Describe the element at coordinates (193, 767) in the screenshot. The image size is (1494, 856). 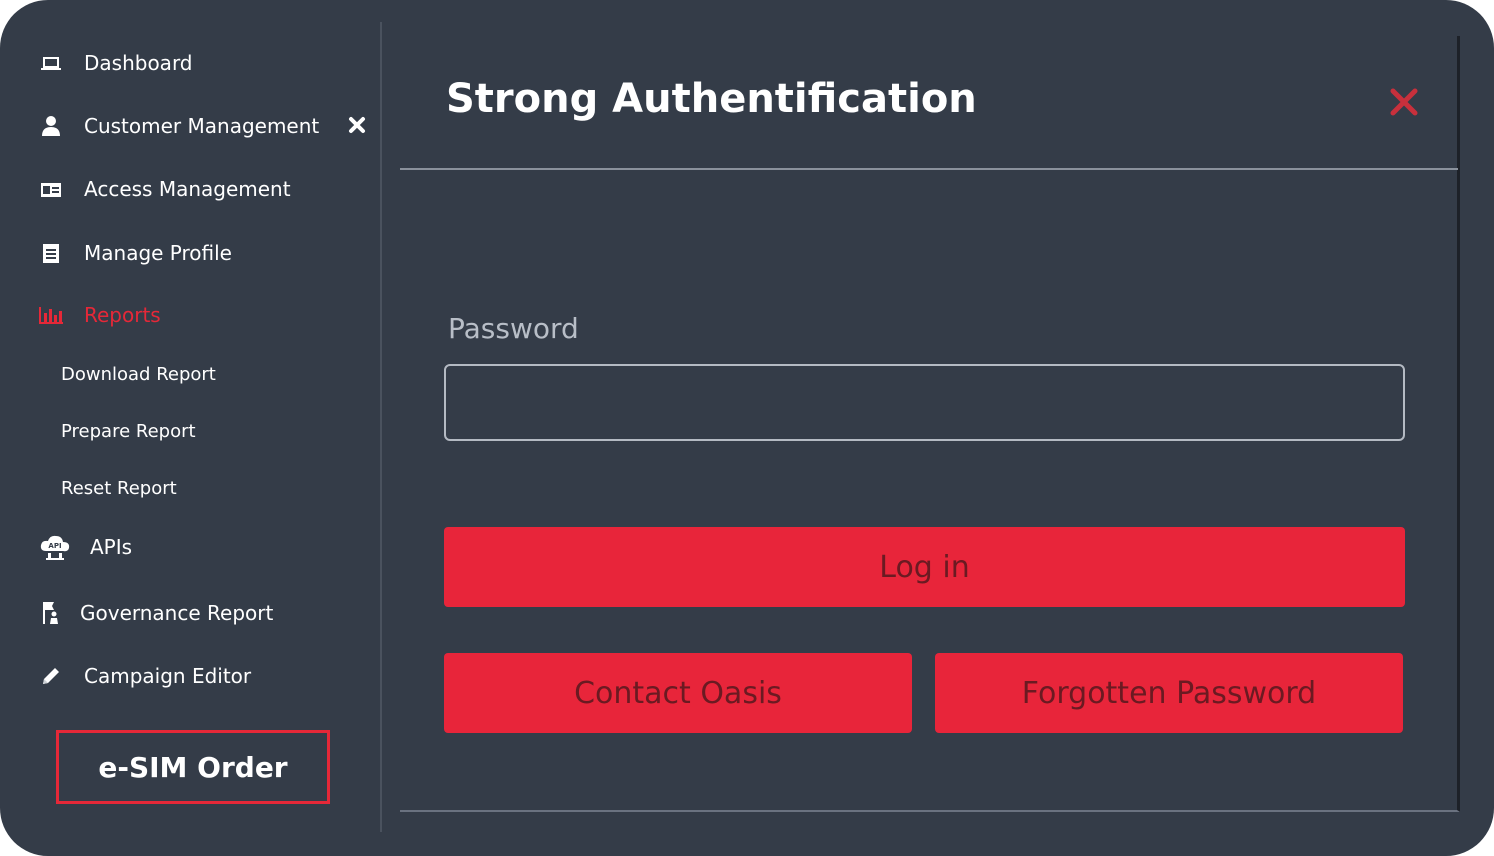
I see `esim-order-button: e-SIM Order` at that location.